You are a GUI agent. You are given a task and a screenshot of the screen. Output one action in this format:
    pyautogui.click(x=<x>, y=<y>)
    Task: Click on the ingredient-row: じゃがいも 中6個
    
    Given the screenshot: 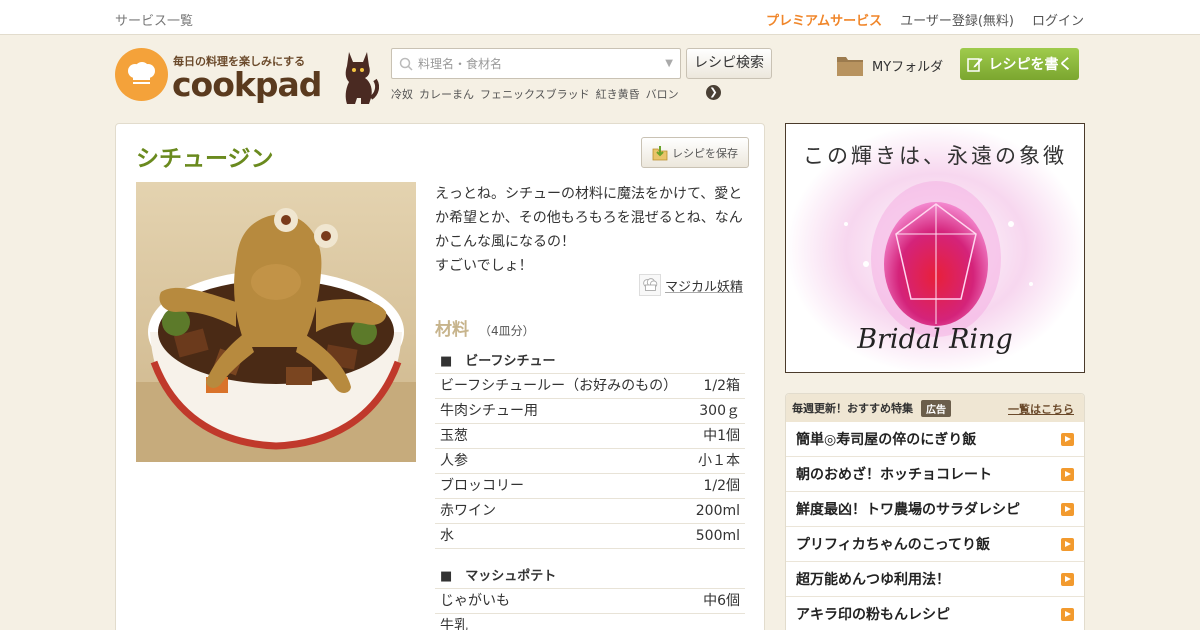 What is the action you would take?
    pyautogui.click(x=590, y=601)
    